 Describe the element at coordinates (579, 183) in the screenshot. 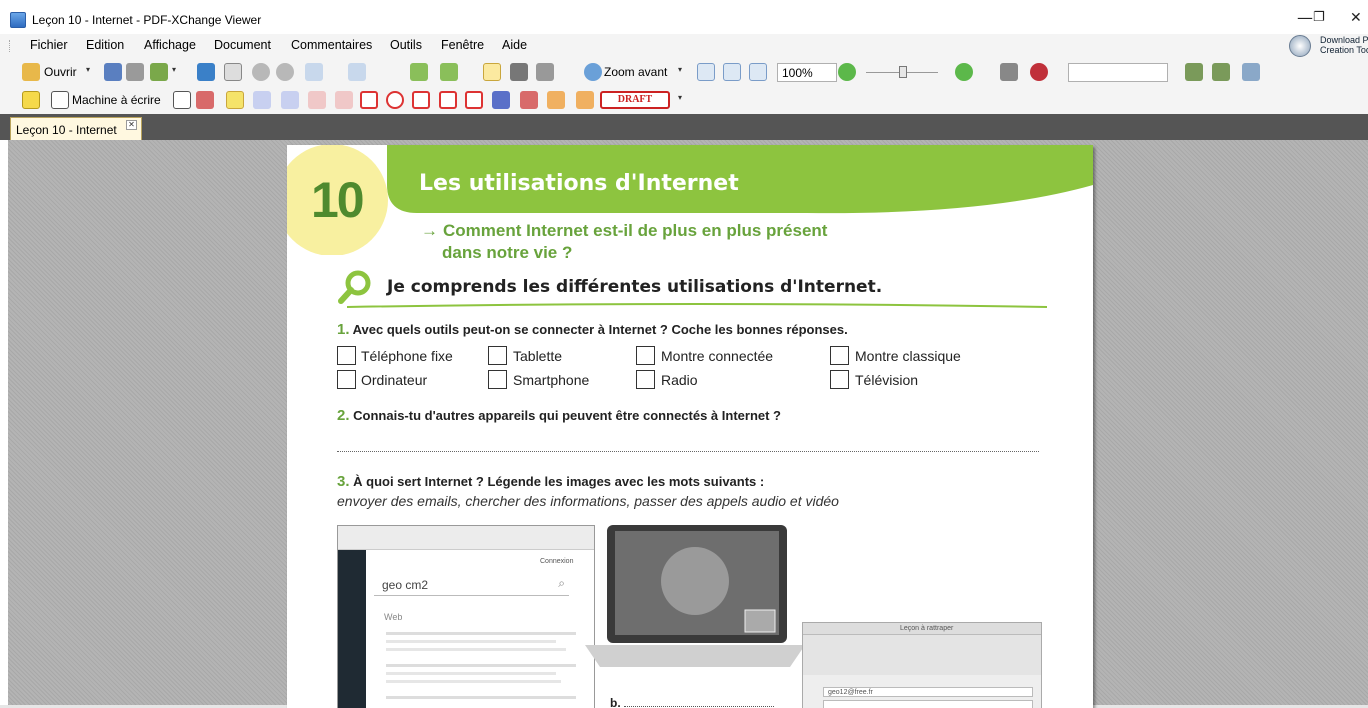

I see `lesson-title: Les utilisations d'Internet` at that location.